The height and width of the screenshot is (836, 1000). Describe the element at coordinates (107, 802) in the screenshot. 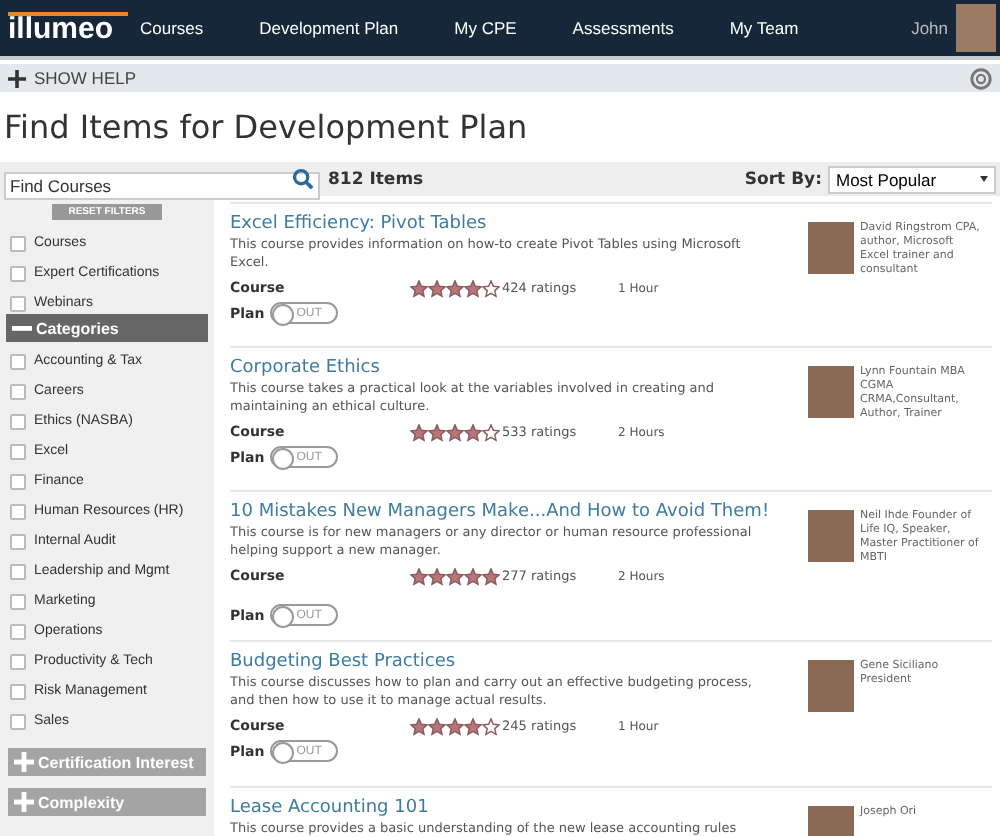

I see `filter-section-header: Complexity` at that location.